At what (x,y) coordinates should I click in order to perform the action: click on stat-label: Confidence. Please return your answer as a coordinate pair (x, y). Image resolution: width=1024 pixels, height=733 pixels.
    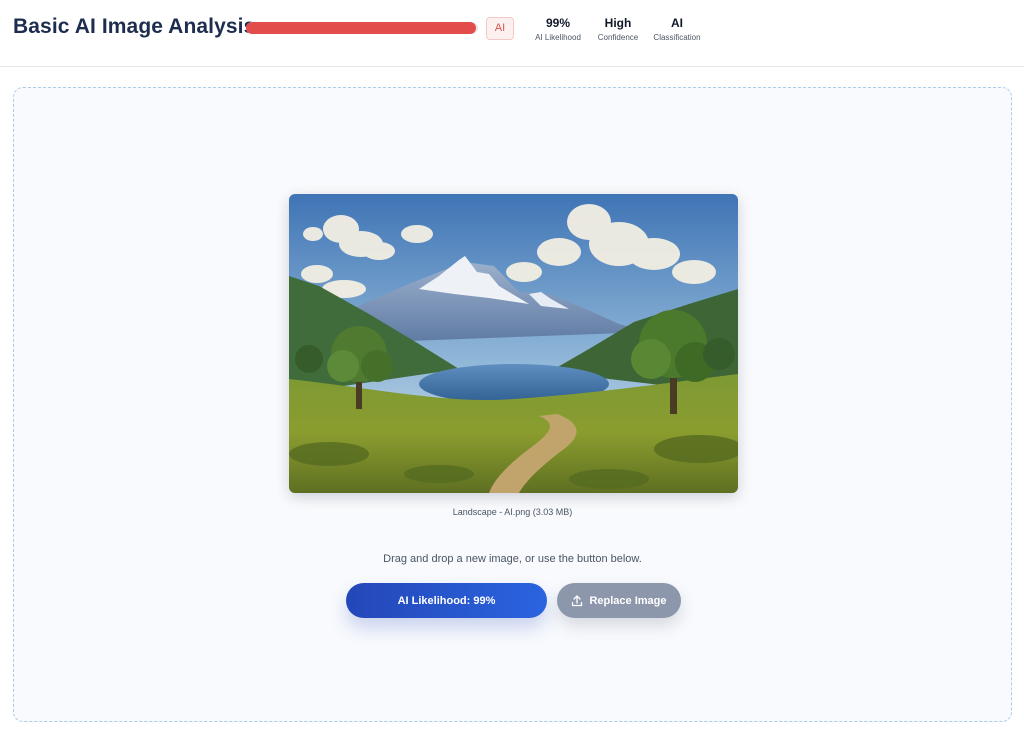
    Looking at the image, I should click on (618, 37).